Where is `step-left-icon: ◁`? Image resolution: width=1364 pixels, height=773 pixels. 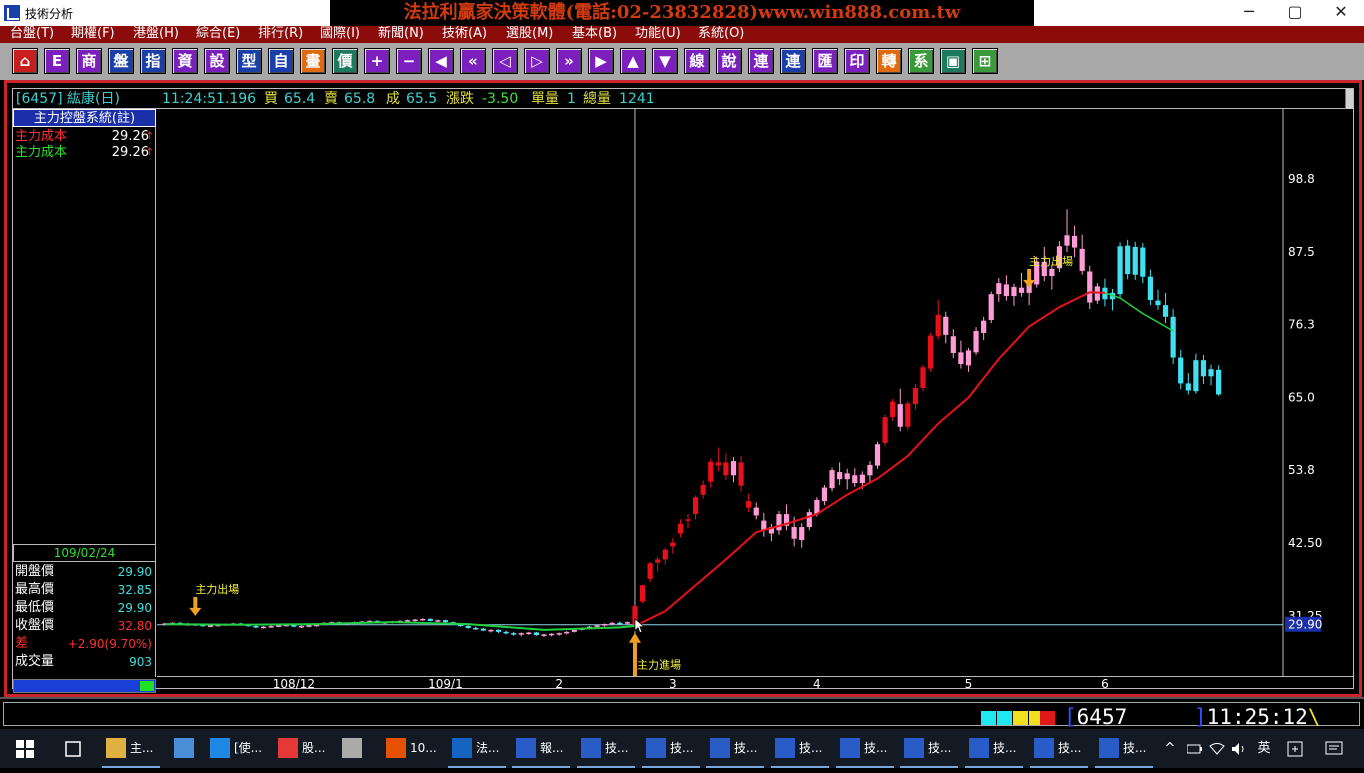 step-left-icon: ◁ is located at coordinates (505, 61).